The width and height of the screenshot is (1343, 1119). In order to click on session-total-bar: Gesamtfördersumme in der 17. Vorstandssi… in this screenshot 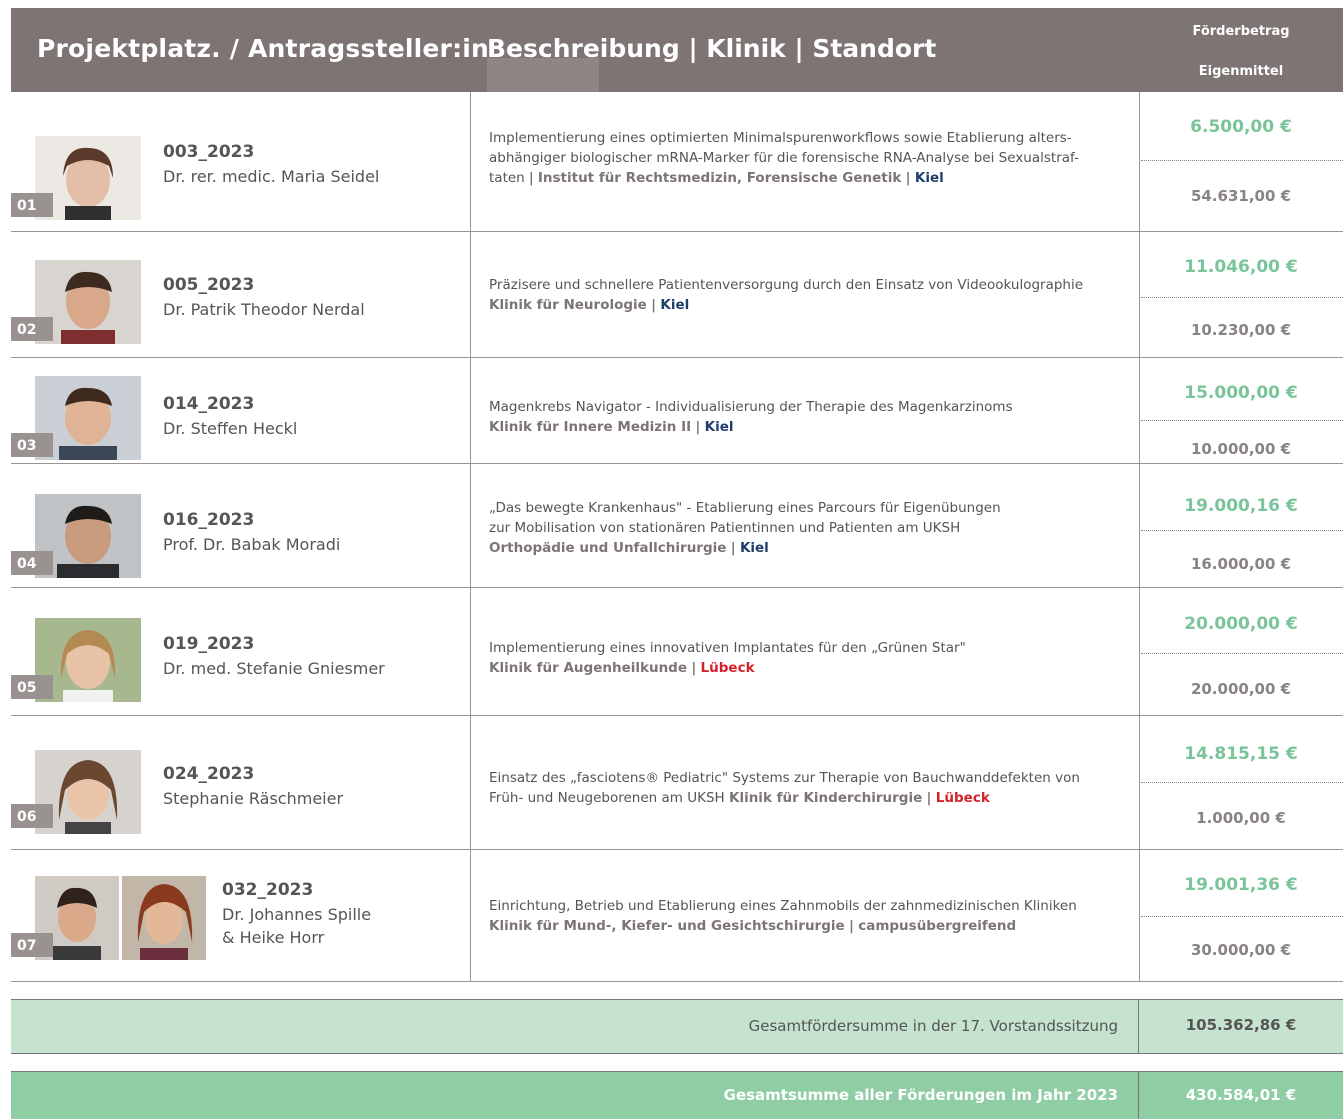, I will do `click(677, 1026)`.